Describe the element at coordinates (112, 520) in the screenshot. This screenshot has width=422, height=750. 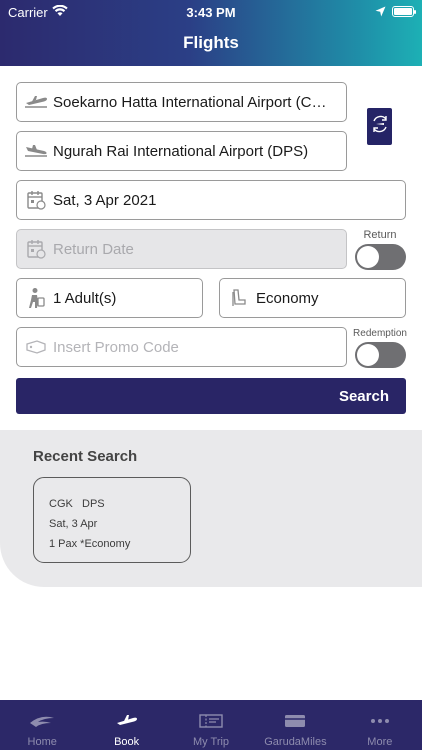
I see `recent-search-card: CGK DPS Sat, 3 Apr 1 Pax *Economy` at that location.